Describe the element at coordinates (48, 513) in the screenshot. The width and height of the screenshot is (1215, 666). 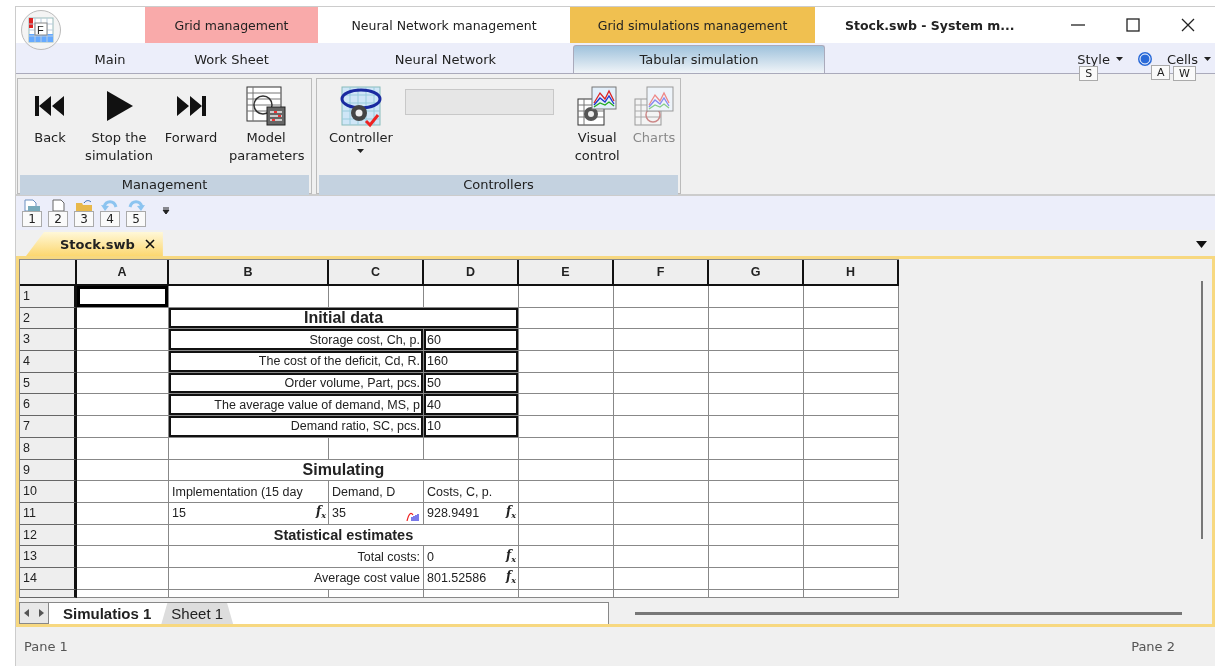
I see `row-header: 11` at that location.